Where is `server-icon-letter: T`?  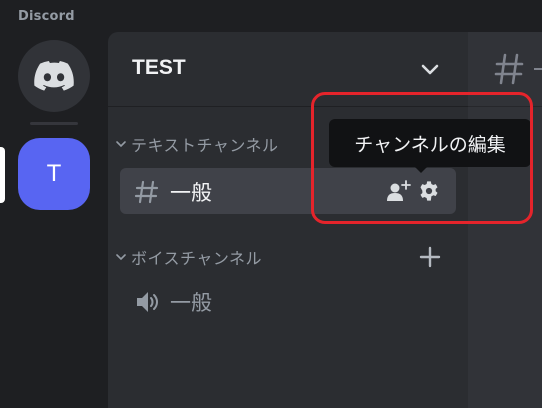 server-icon-letter: T is located at coordinates (54, 174).